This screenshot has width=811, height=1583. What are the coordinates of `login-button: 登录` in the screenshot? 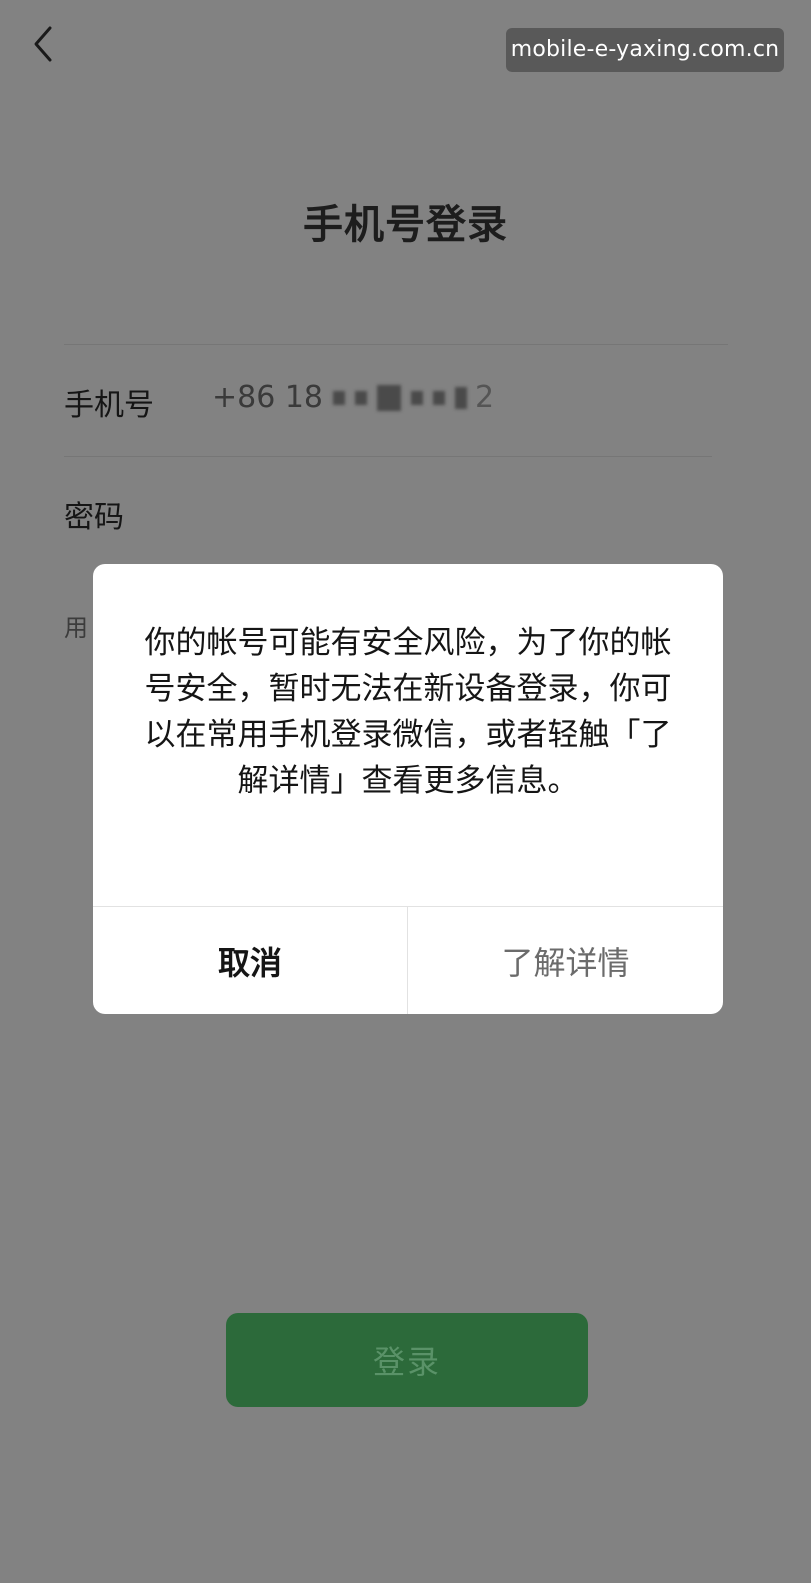 It's located at (407, 1360).